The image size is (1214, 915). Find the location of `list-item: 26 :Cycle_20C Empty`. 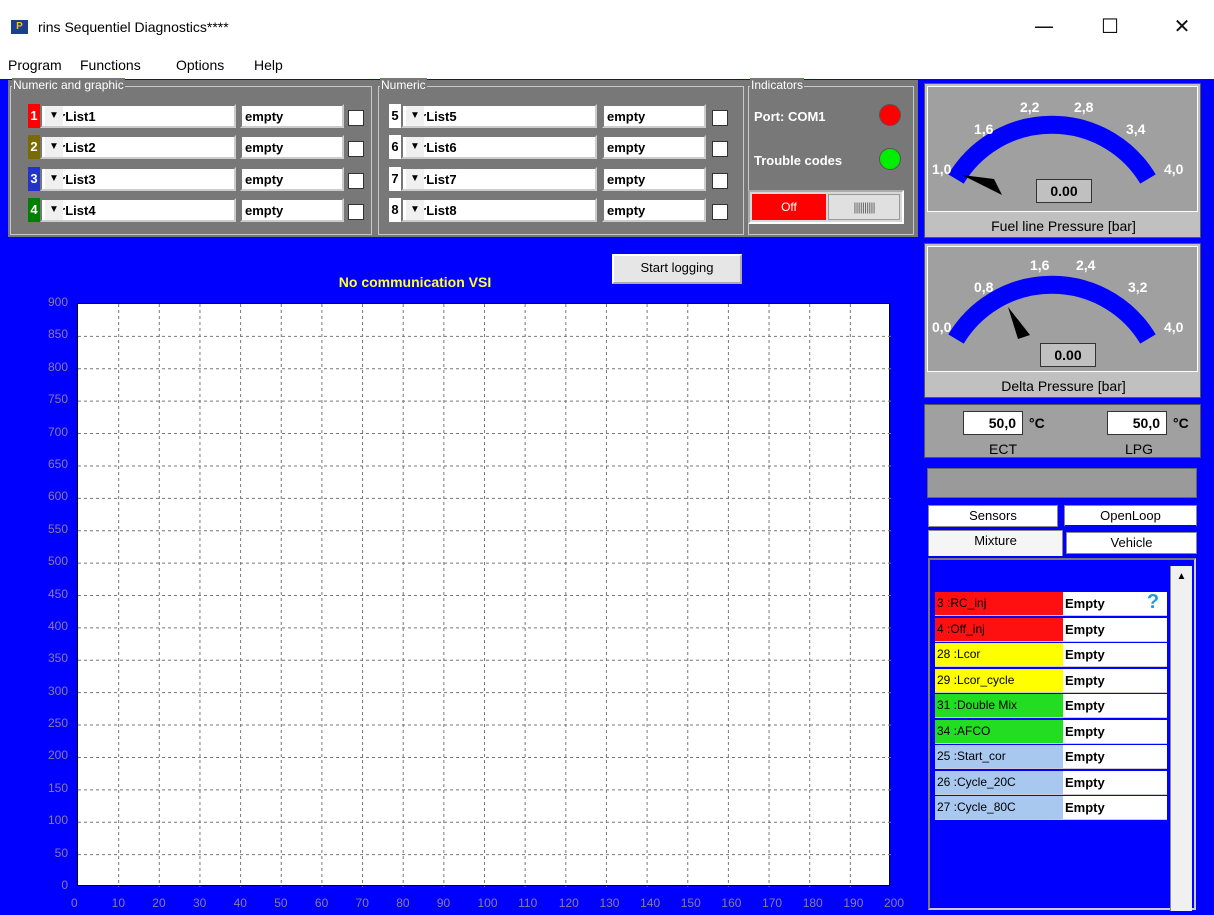

list-item: 26 :Cycle_20C Empty is located at coordinates (1051, 782).